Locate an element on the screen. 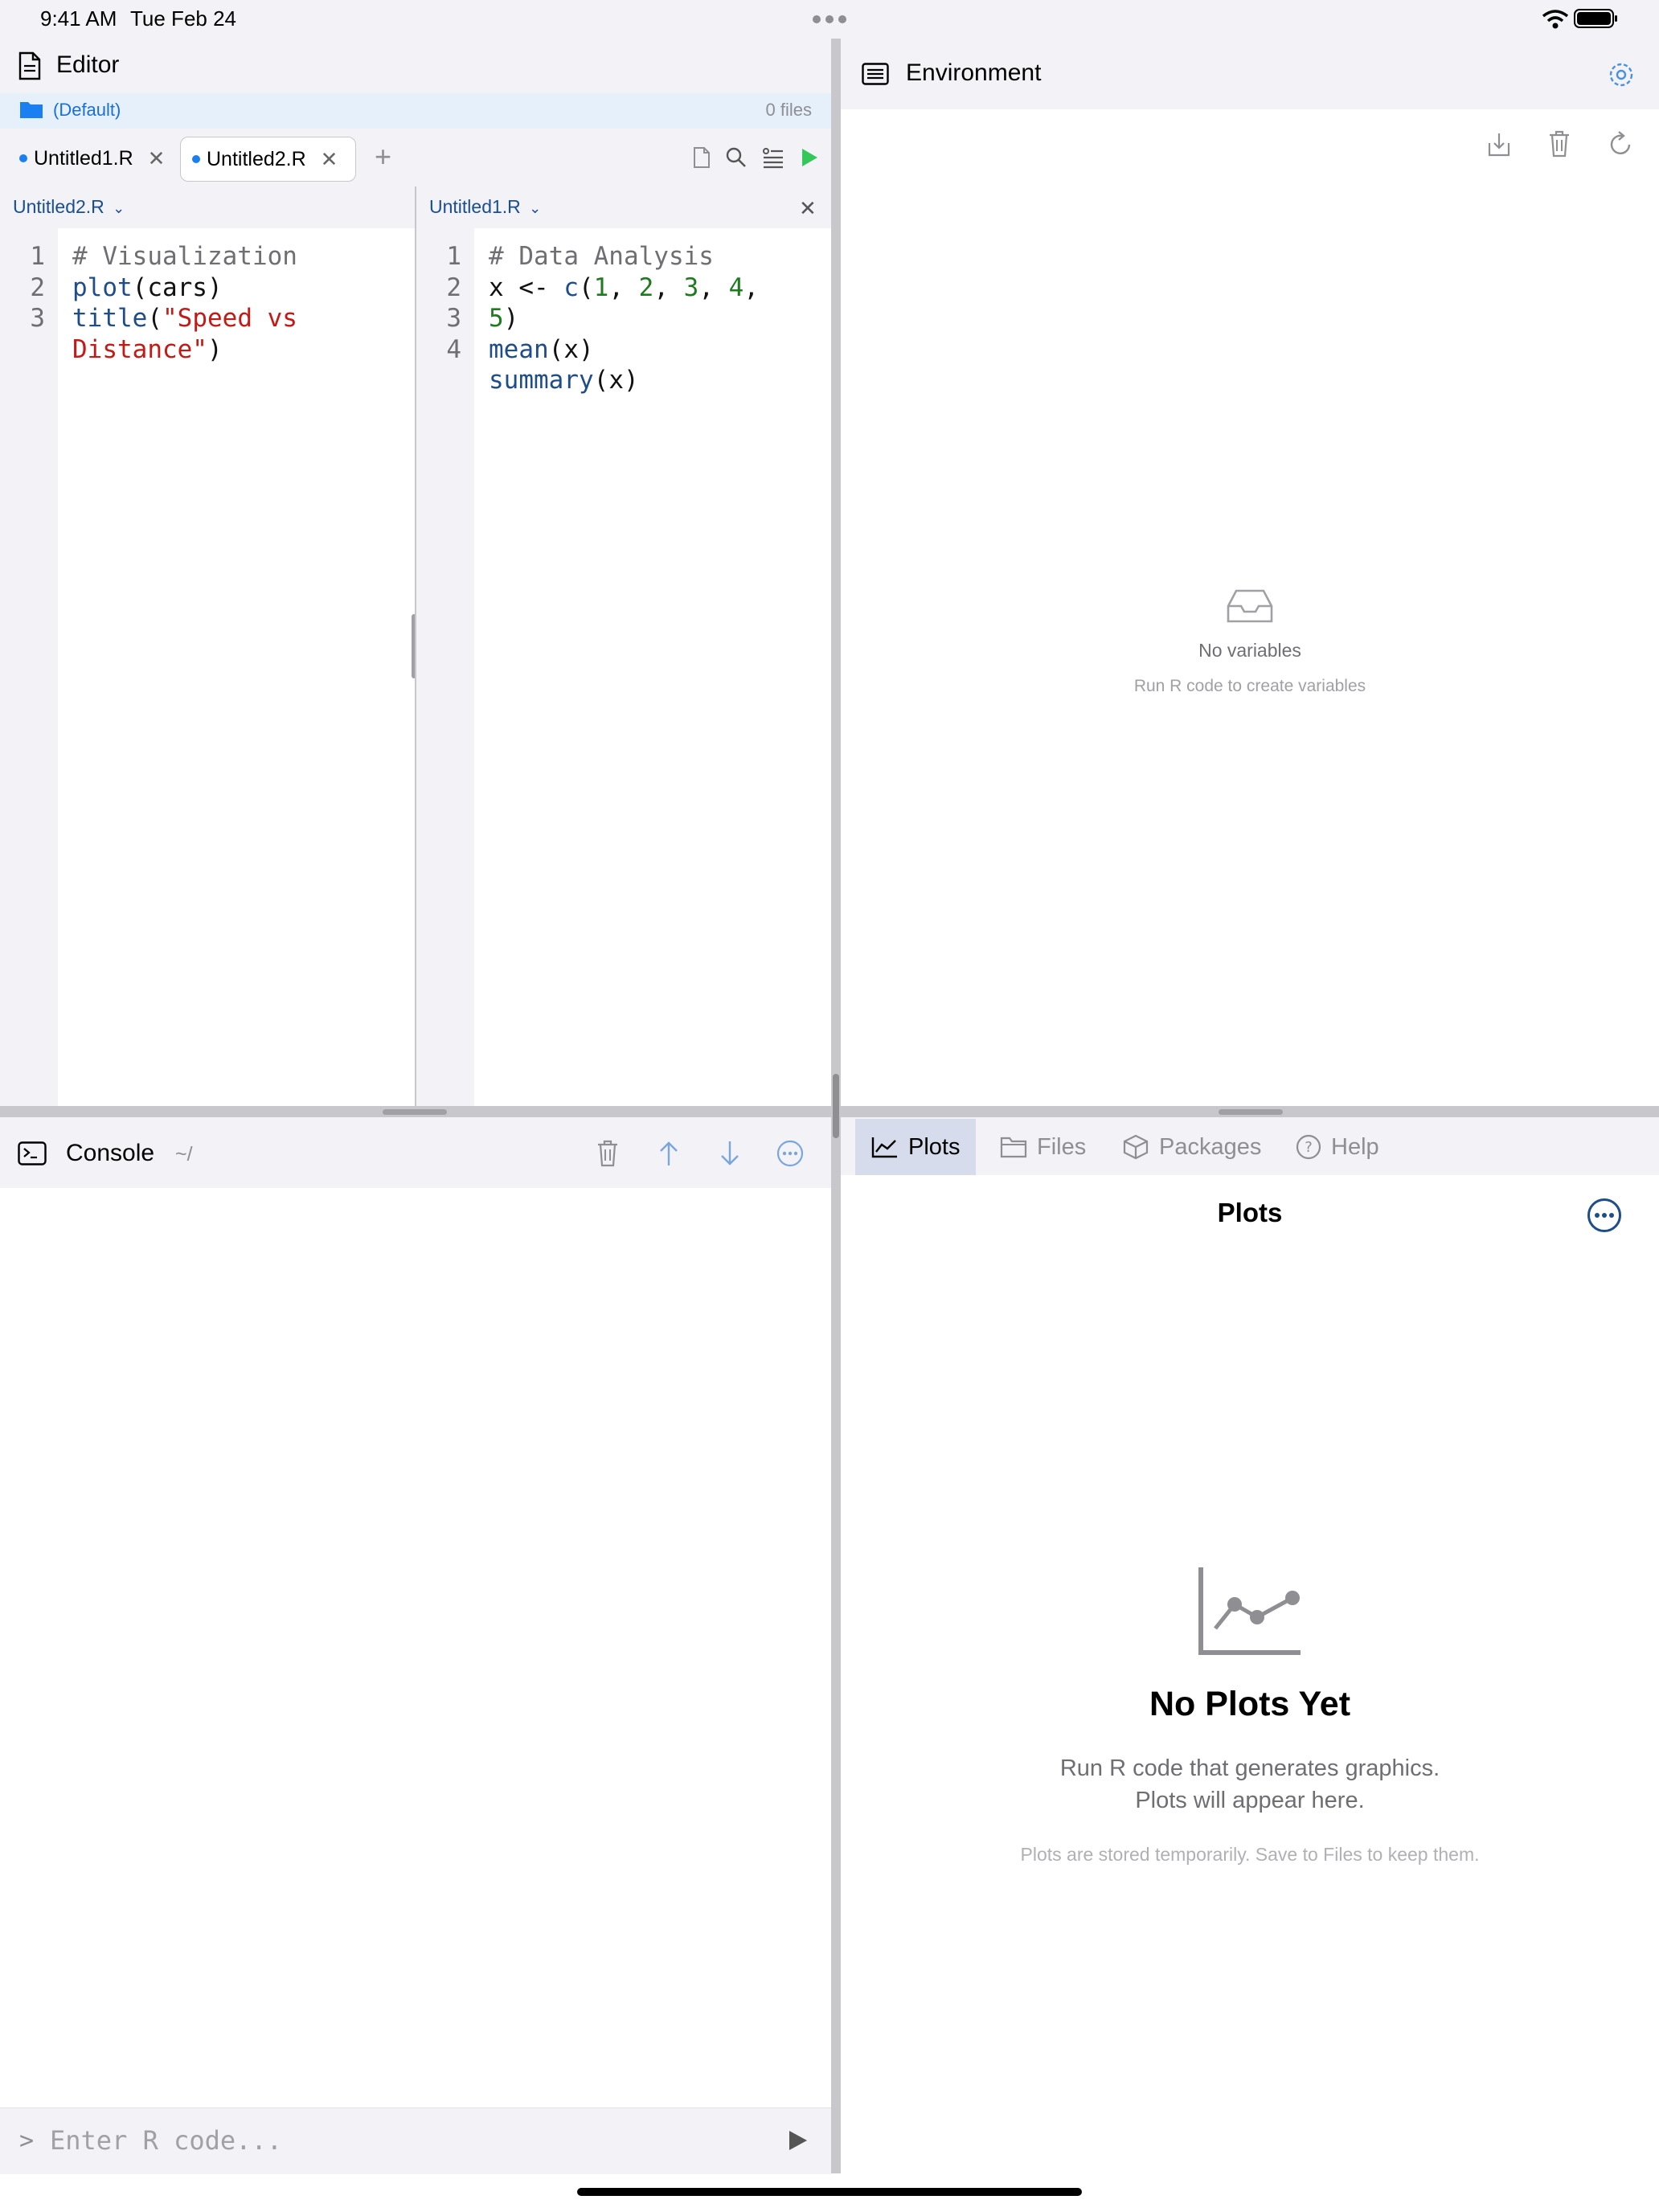 The image size is (1659, 2212). pane-file-name: Untitled1.R is located at coordinates (475, 206).